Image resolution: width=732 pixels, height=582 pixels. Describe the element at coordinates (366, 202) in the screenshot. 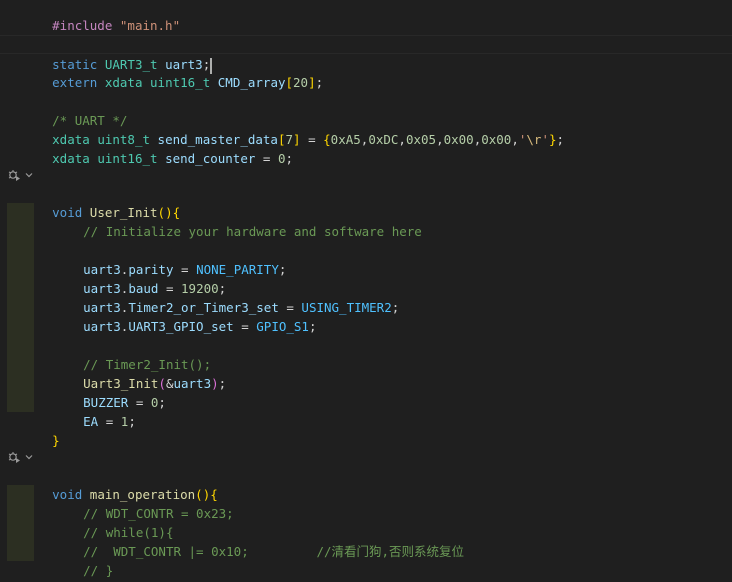

I see `code-line: void User_Init(){` at that location.